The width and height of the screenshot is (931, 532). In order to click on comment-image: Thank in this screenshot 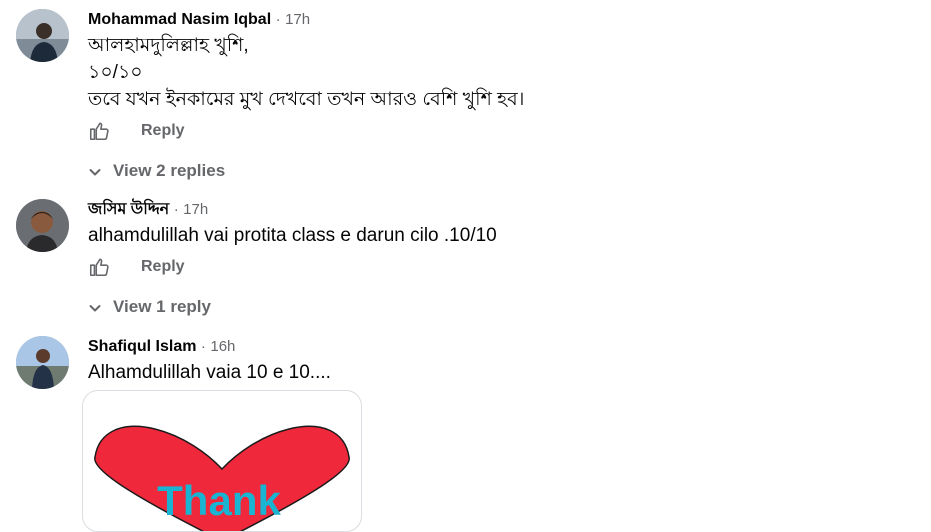, I will do `click(222, 461)`.